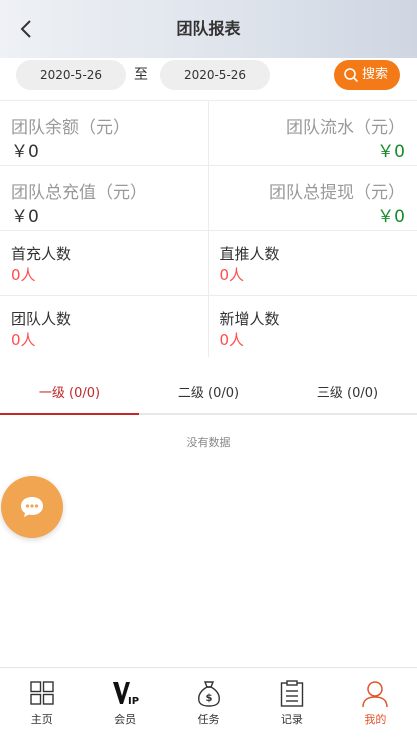 This screenshot has height=738, width=417. Describe the element at coordinates (25, 152) in the screenshot. I see `team-balance-value: ￥0` at that location.